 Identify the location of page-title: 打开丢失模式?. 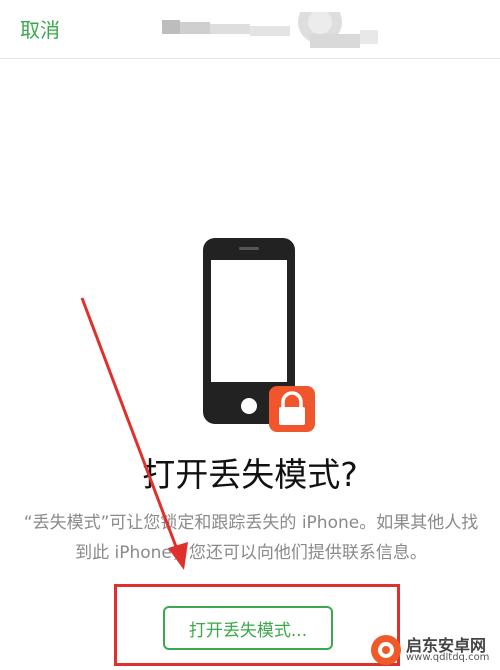
(250, 474).